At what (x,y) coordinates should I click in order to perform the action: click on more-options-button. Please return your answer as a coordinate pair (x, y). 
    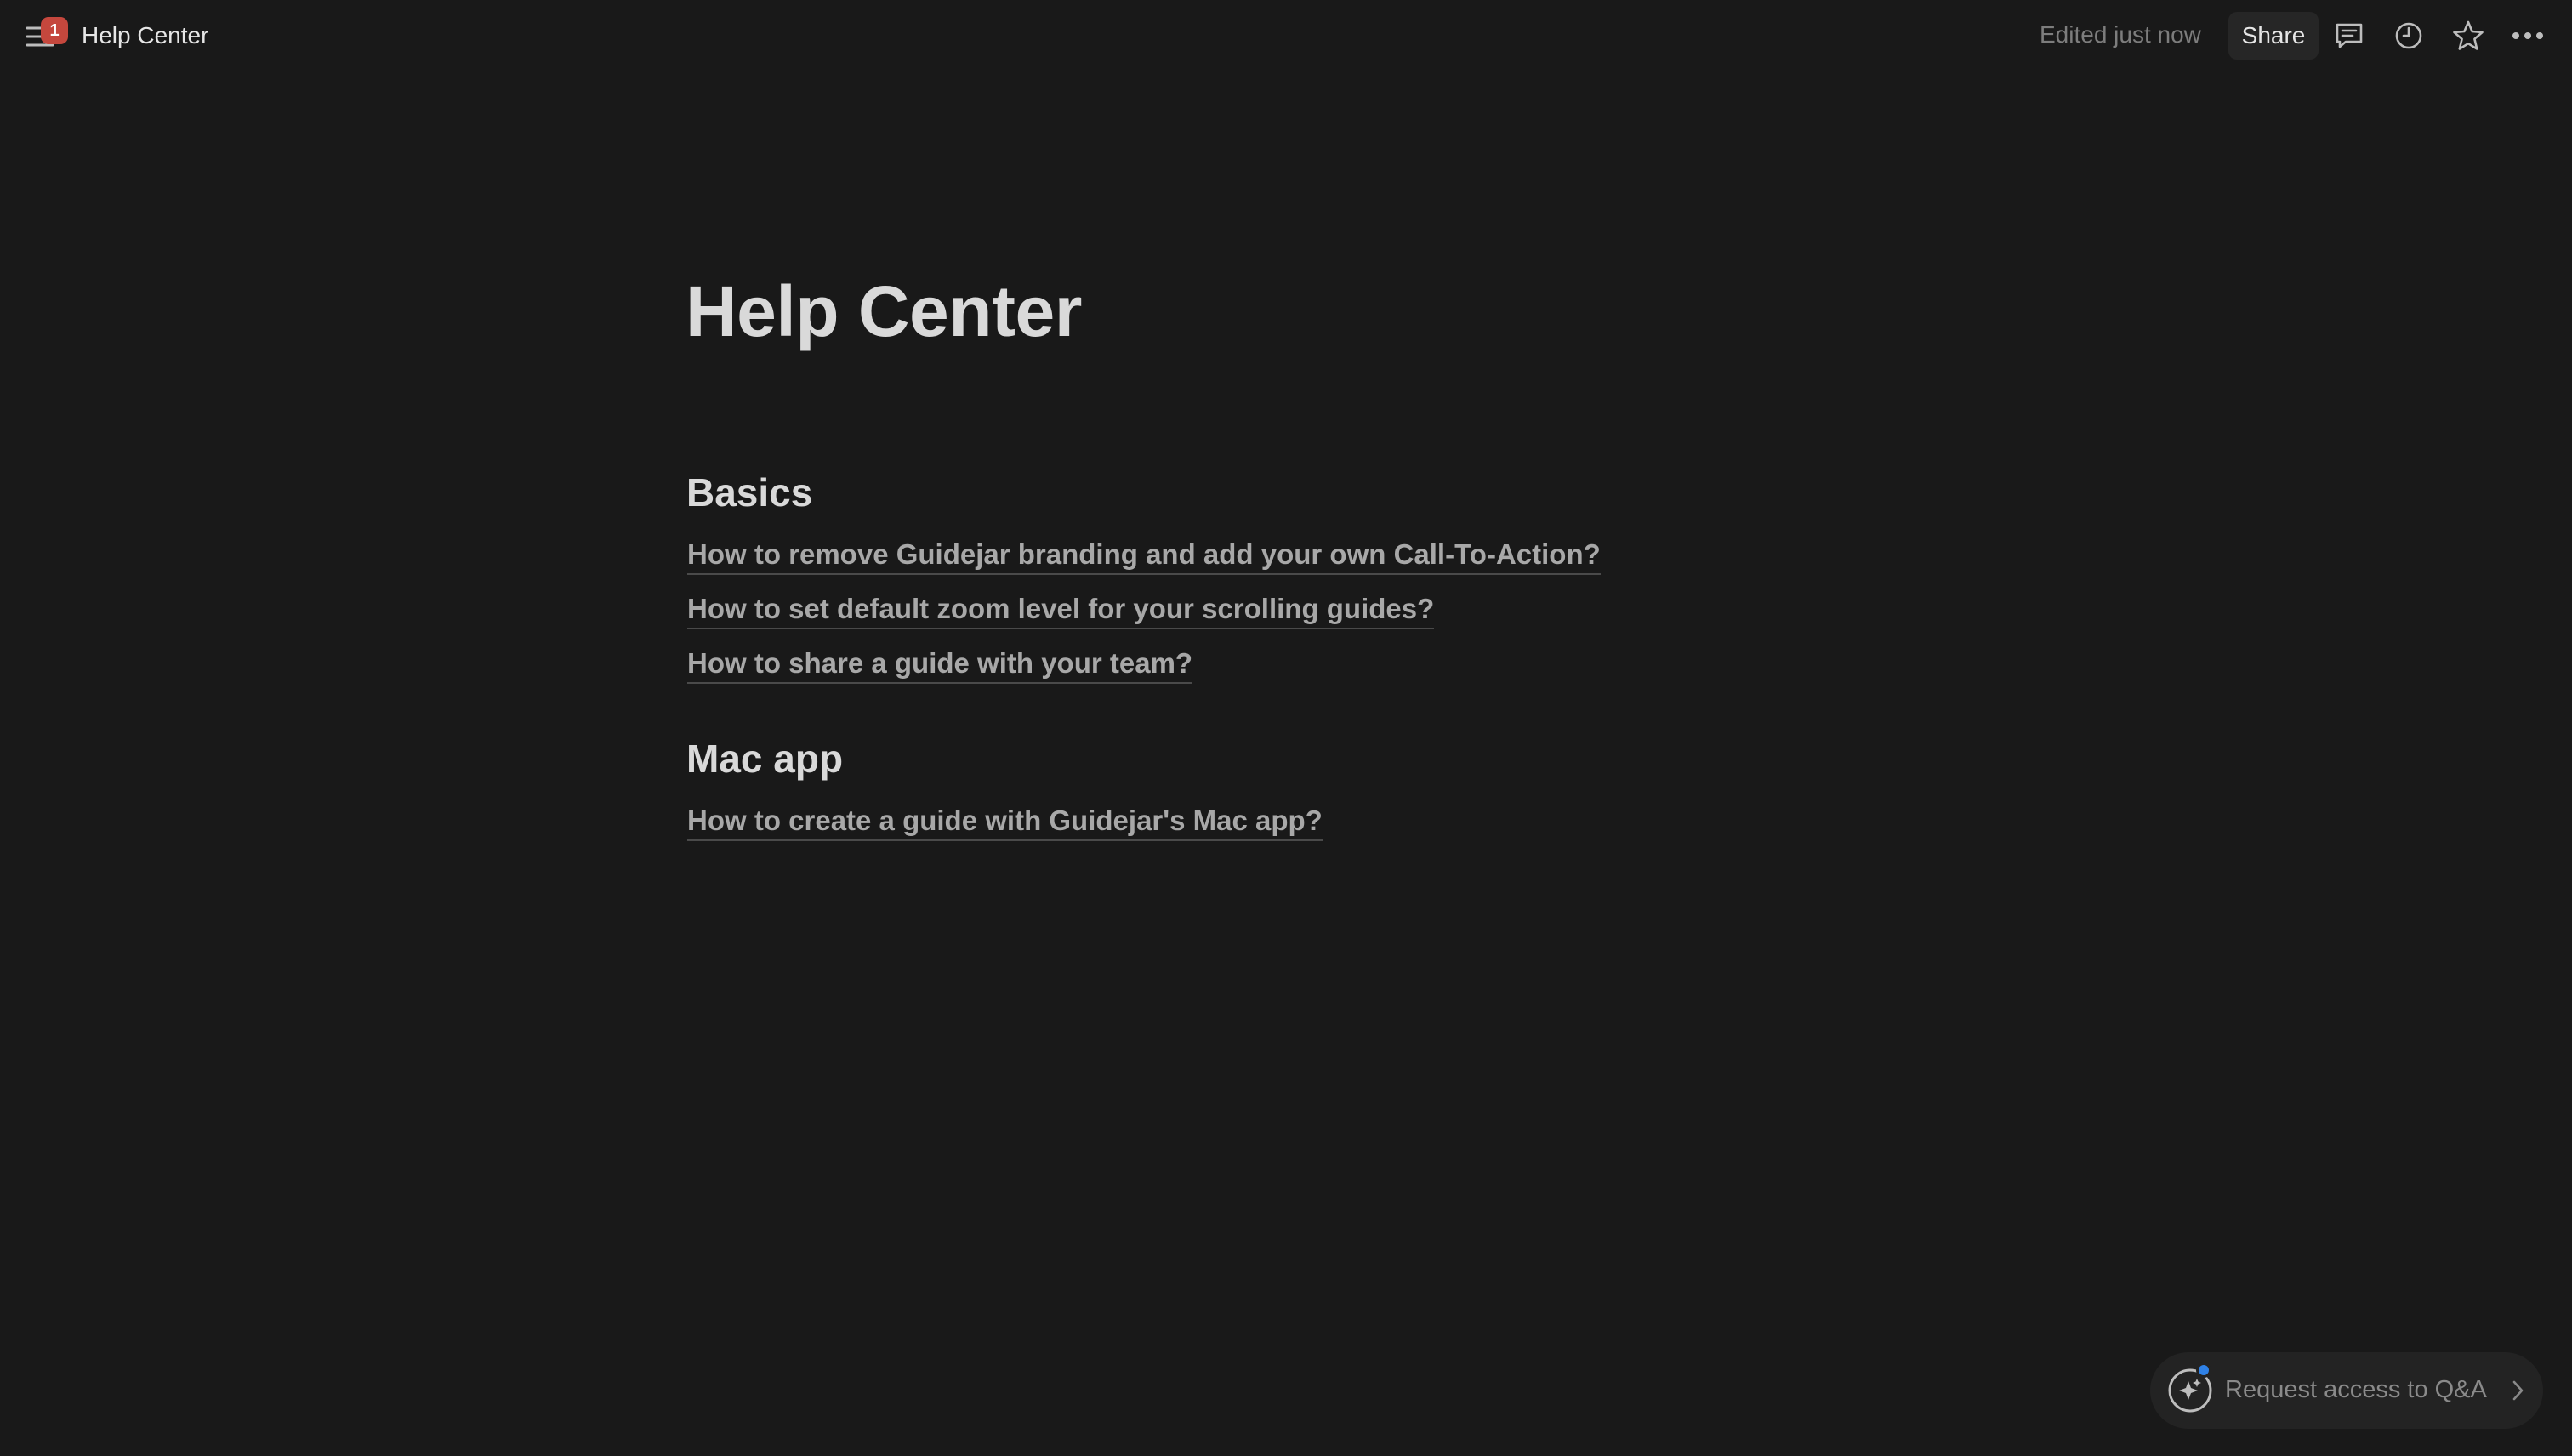
    Looking at the image, I should click on (2528, 36).